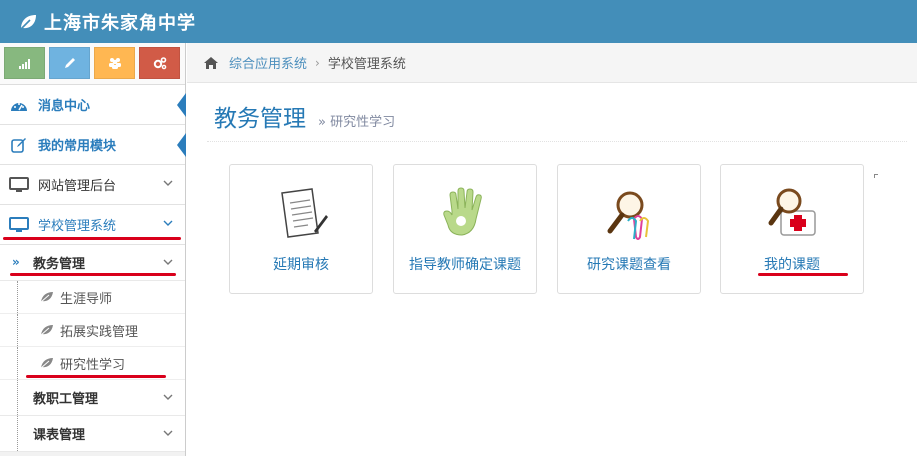  What do you see at coordinates (64, 106) in the screenshot?
I see `sidebar-item-label: 消息中心` at bounding box center [64, 106].